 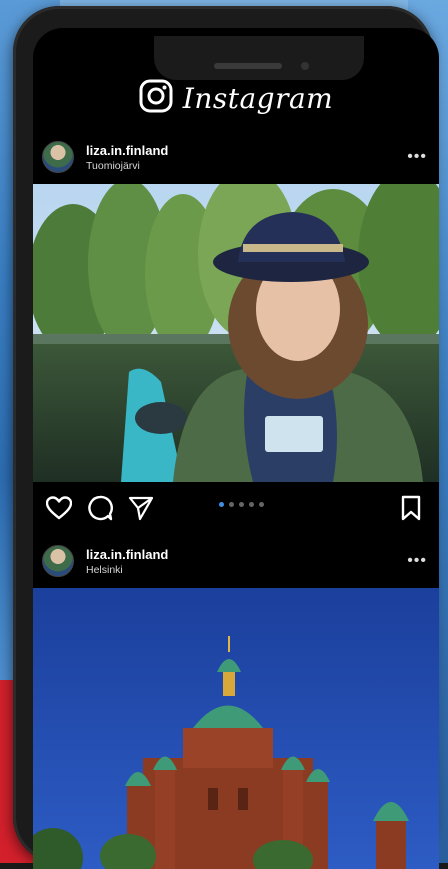 I want to click on comment-icon, so click(x=100, y=510).